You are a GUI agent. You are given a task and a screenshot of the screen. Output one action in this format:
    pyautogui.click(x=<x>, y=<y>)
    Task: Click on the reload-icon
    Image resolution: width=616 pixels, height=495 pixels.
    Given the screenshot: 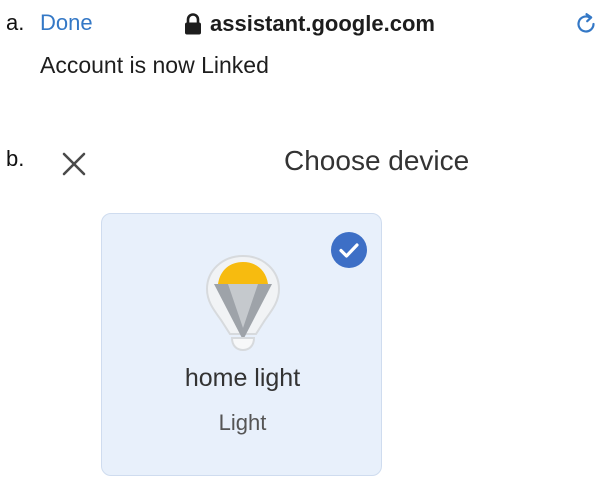 What is the action you would take?
    pyautogui.click(x=586, y=24)
    